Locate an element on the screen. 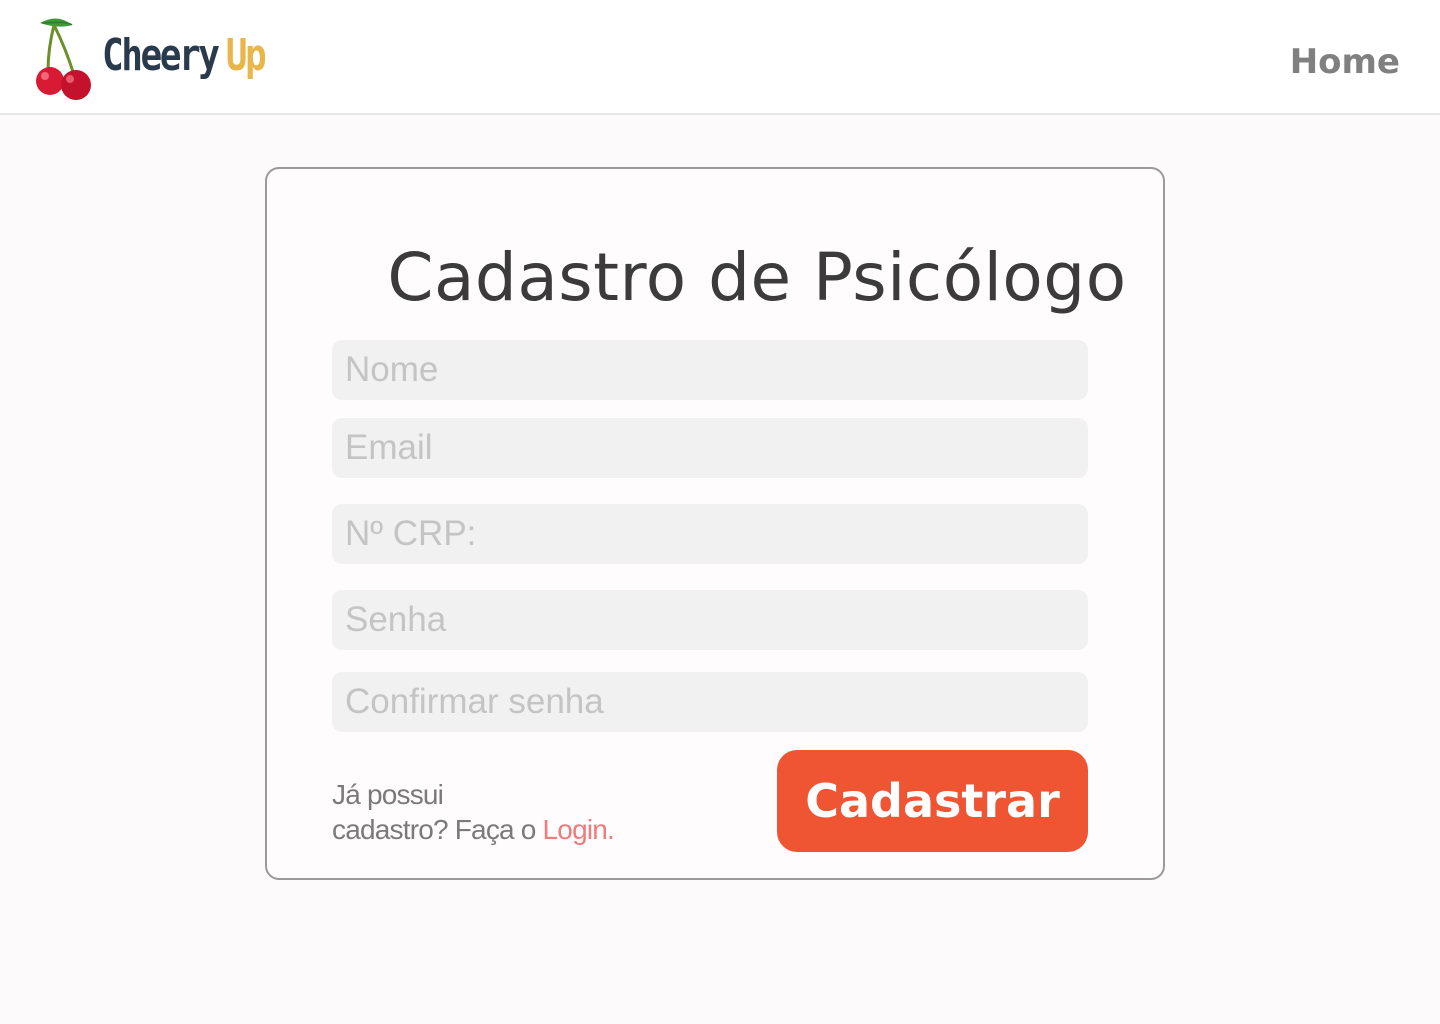 The image size is (1440, 1024). confirm-password-input is located at coordinates (710, 702).